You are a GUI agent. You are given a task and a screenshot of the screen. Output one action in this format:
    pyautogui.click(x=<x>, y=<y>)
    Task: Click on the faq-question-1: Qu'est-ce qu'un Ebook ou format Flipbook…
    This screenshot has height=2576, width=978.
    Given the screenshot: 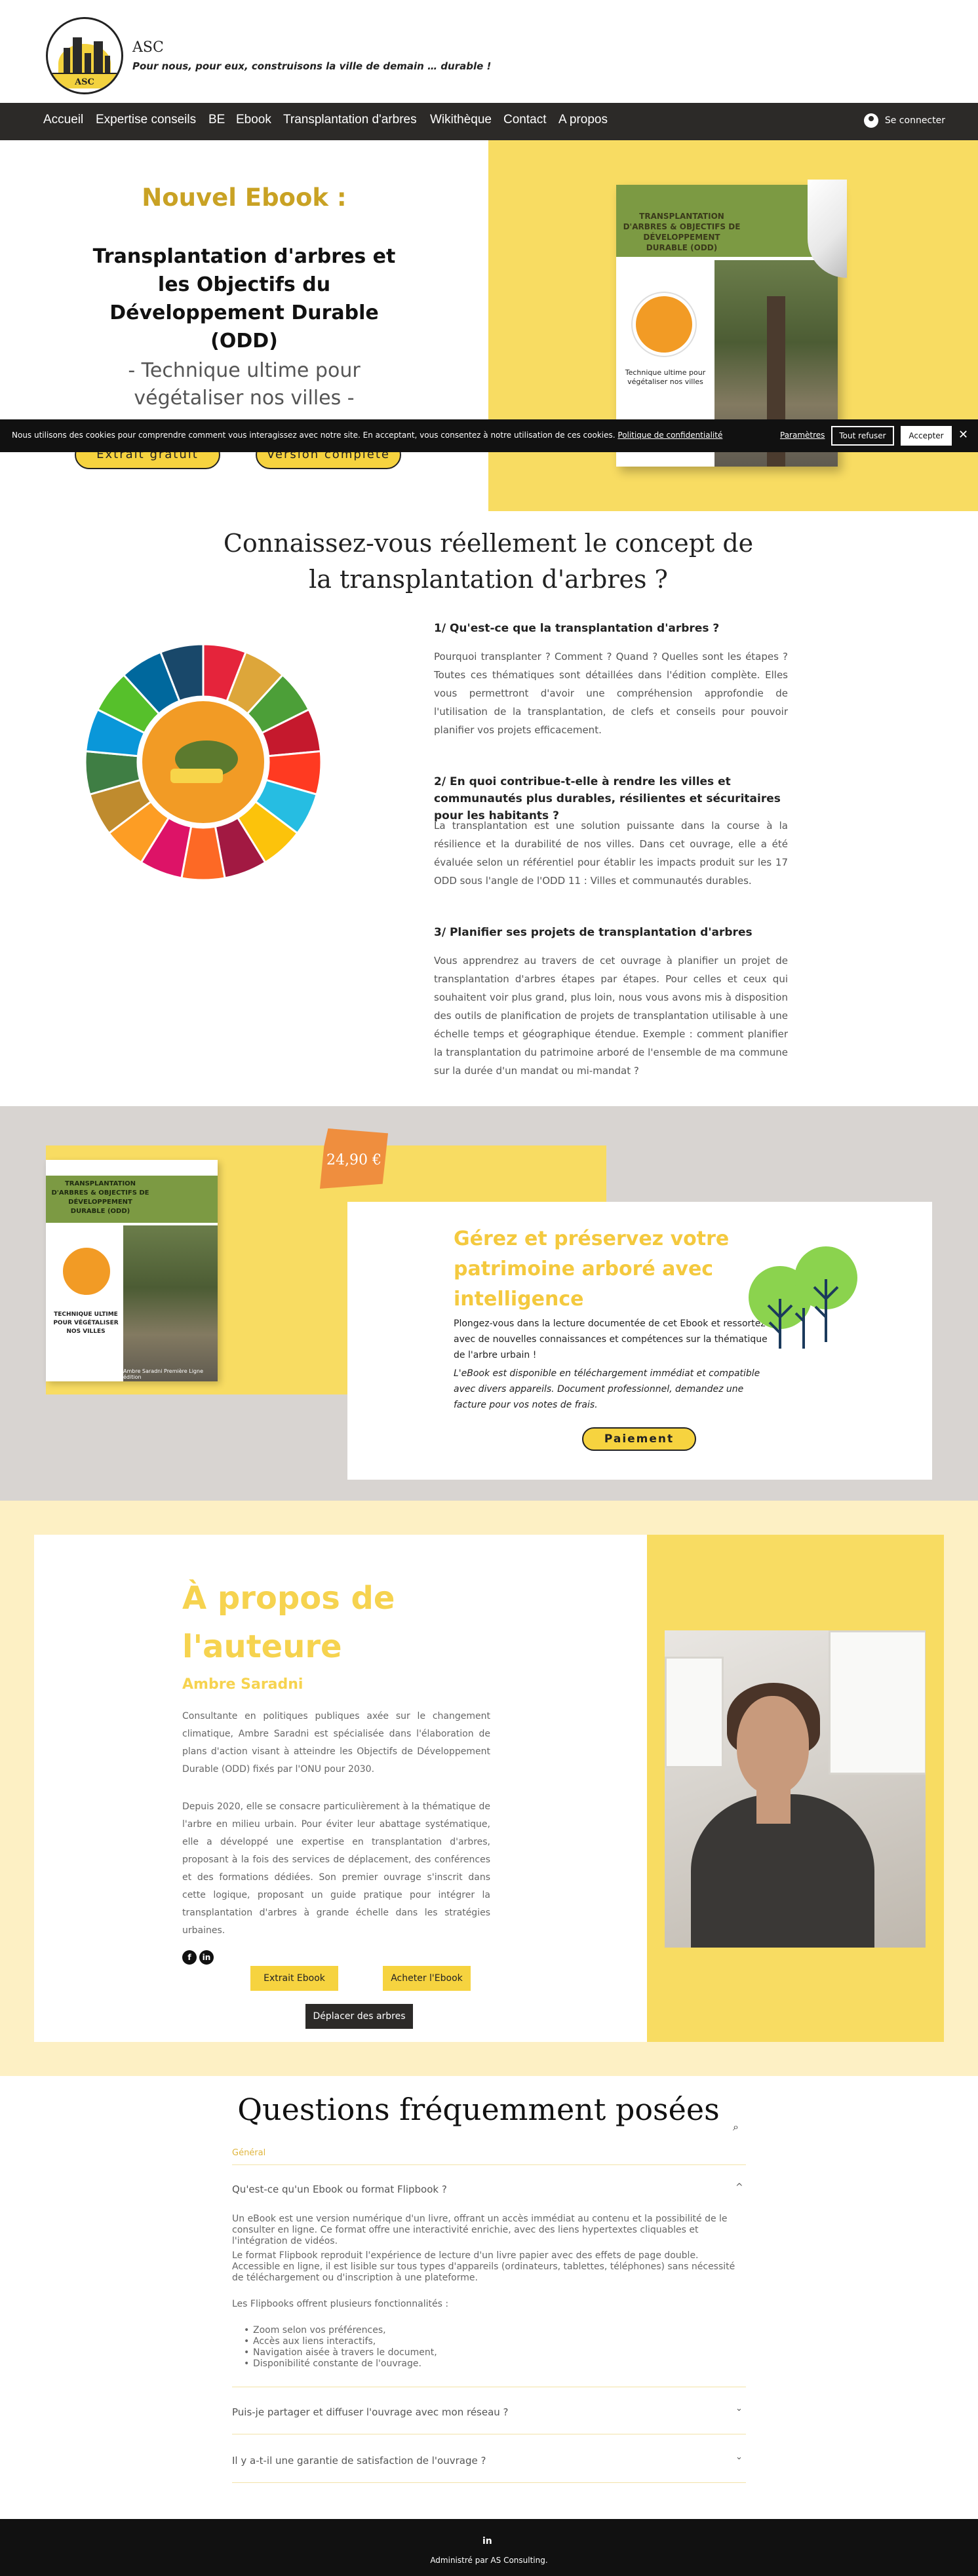 What is the action you would take?
    pyautogui.click(x=340, y=2189)
    